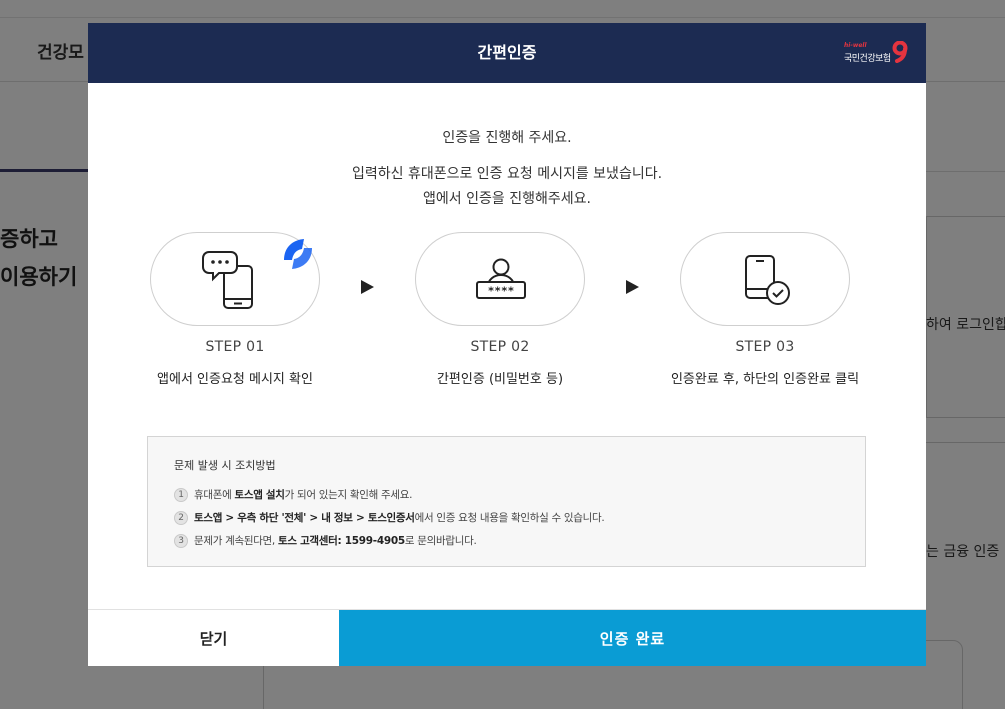 The image size is (1005, 709). I want to click on step-2-description: 간편인증 (비밀번호 등), so click(500, 379).